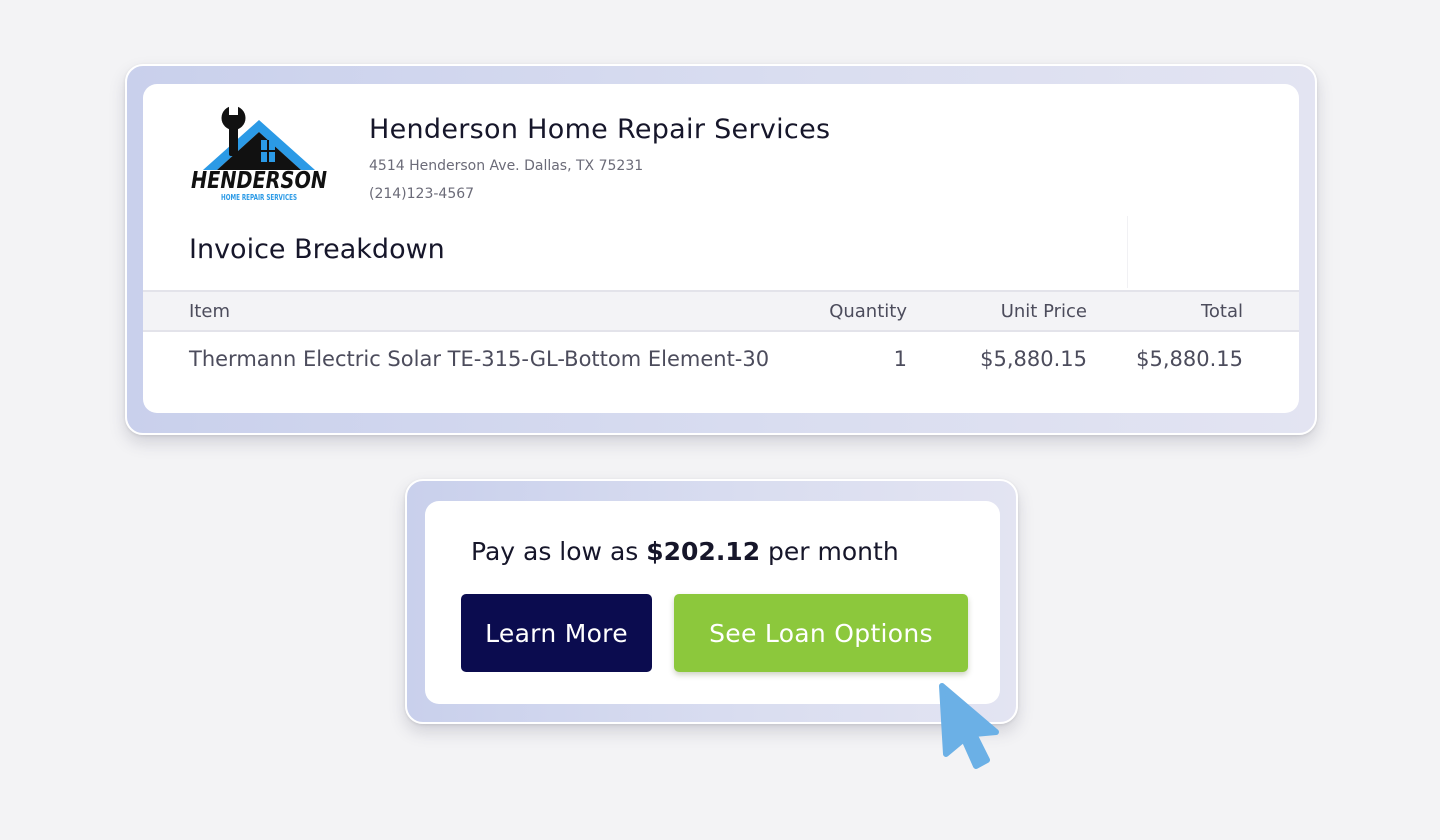  I want to click on monthly-payment-text: Pay as low as $202.12 per month, so click(685, 551).